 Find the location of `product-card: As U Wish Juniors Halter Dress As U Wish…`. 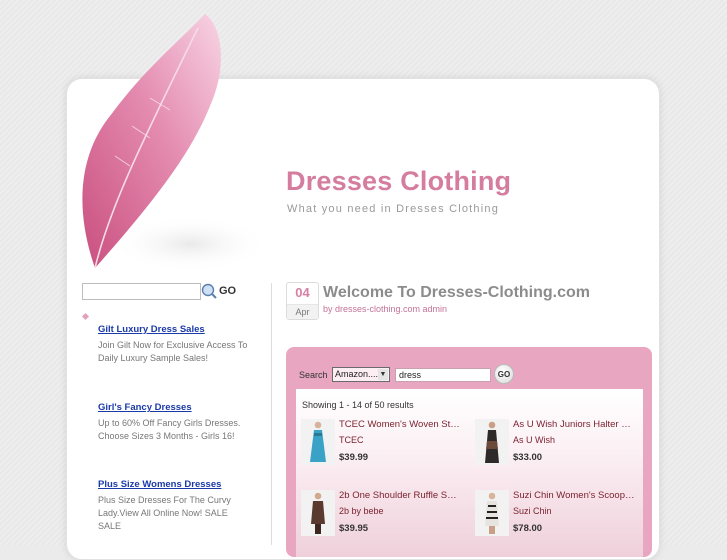

product-card: As U Wish Juniors Halter Dress As U Wish… is located at coordinates (560, 449).